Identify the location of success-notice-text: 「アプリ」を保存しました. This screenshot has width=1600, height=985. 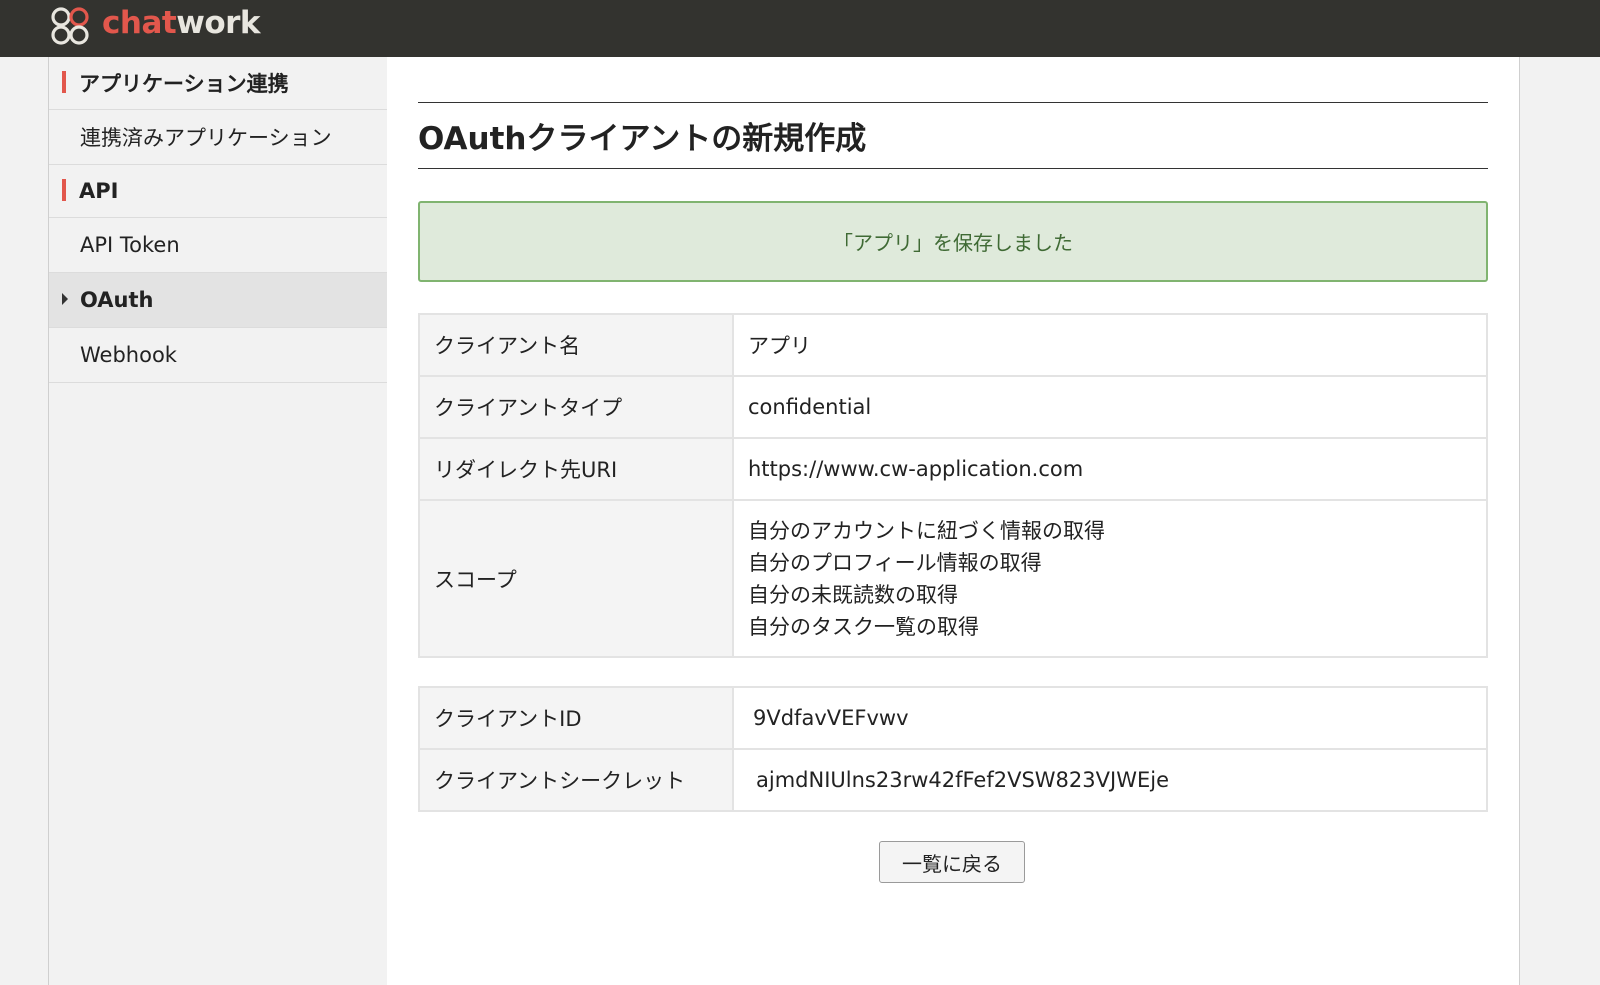
(953, 243).